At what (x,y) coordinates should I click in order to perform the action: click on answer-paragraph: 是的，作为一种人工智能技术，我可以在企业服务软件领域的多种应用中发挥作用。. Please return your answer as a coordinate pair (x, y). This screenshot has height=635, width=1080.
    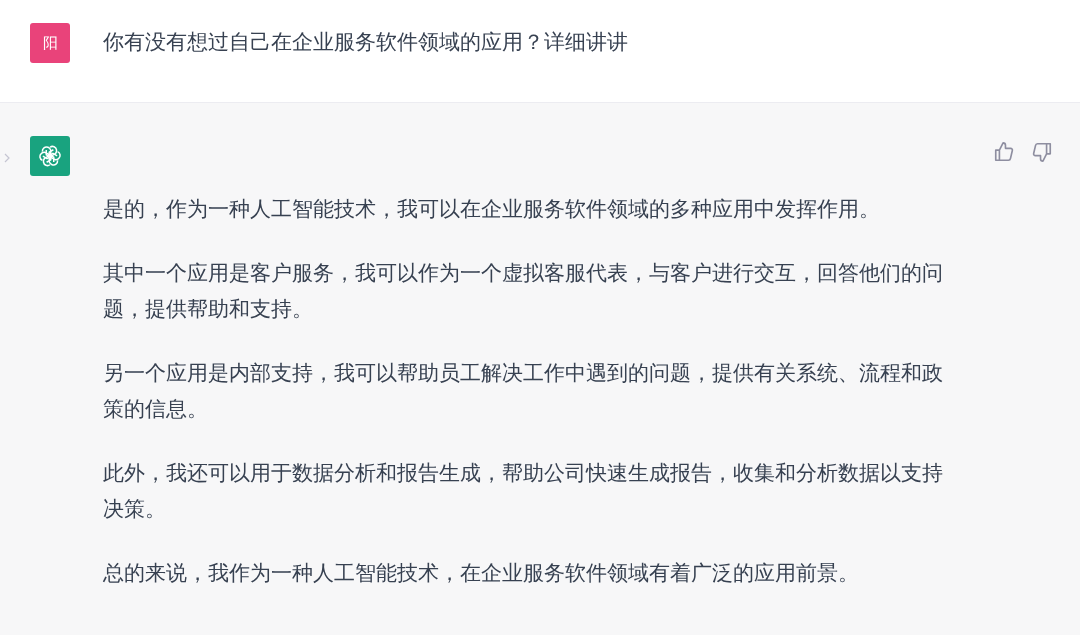
    Looking at the image, I should click on (492, 209).